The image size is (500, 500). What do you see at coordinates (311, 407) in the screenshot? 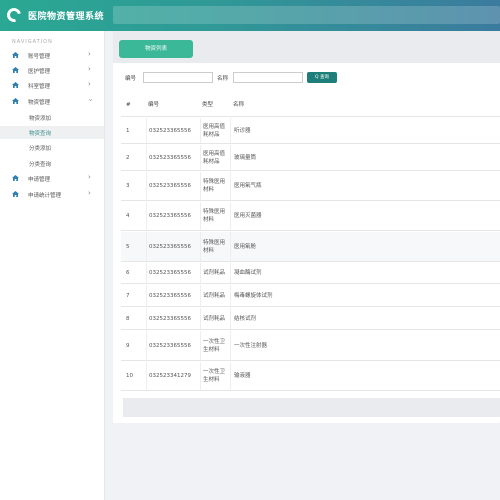
I see `pagination-bar` at bounding box center [311, 407].